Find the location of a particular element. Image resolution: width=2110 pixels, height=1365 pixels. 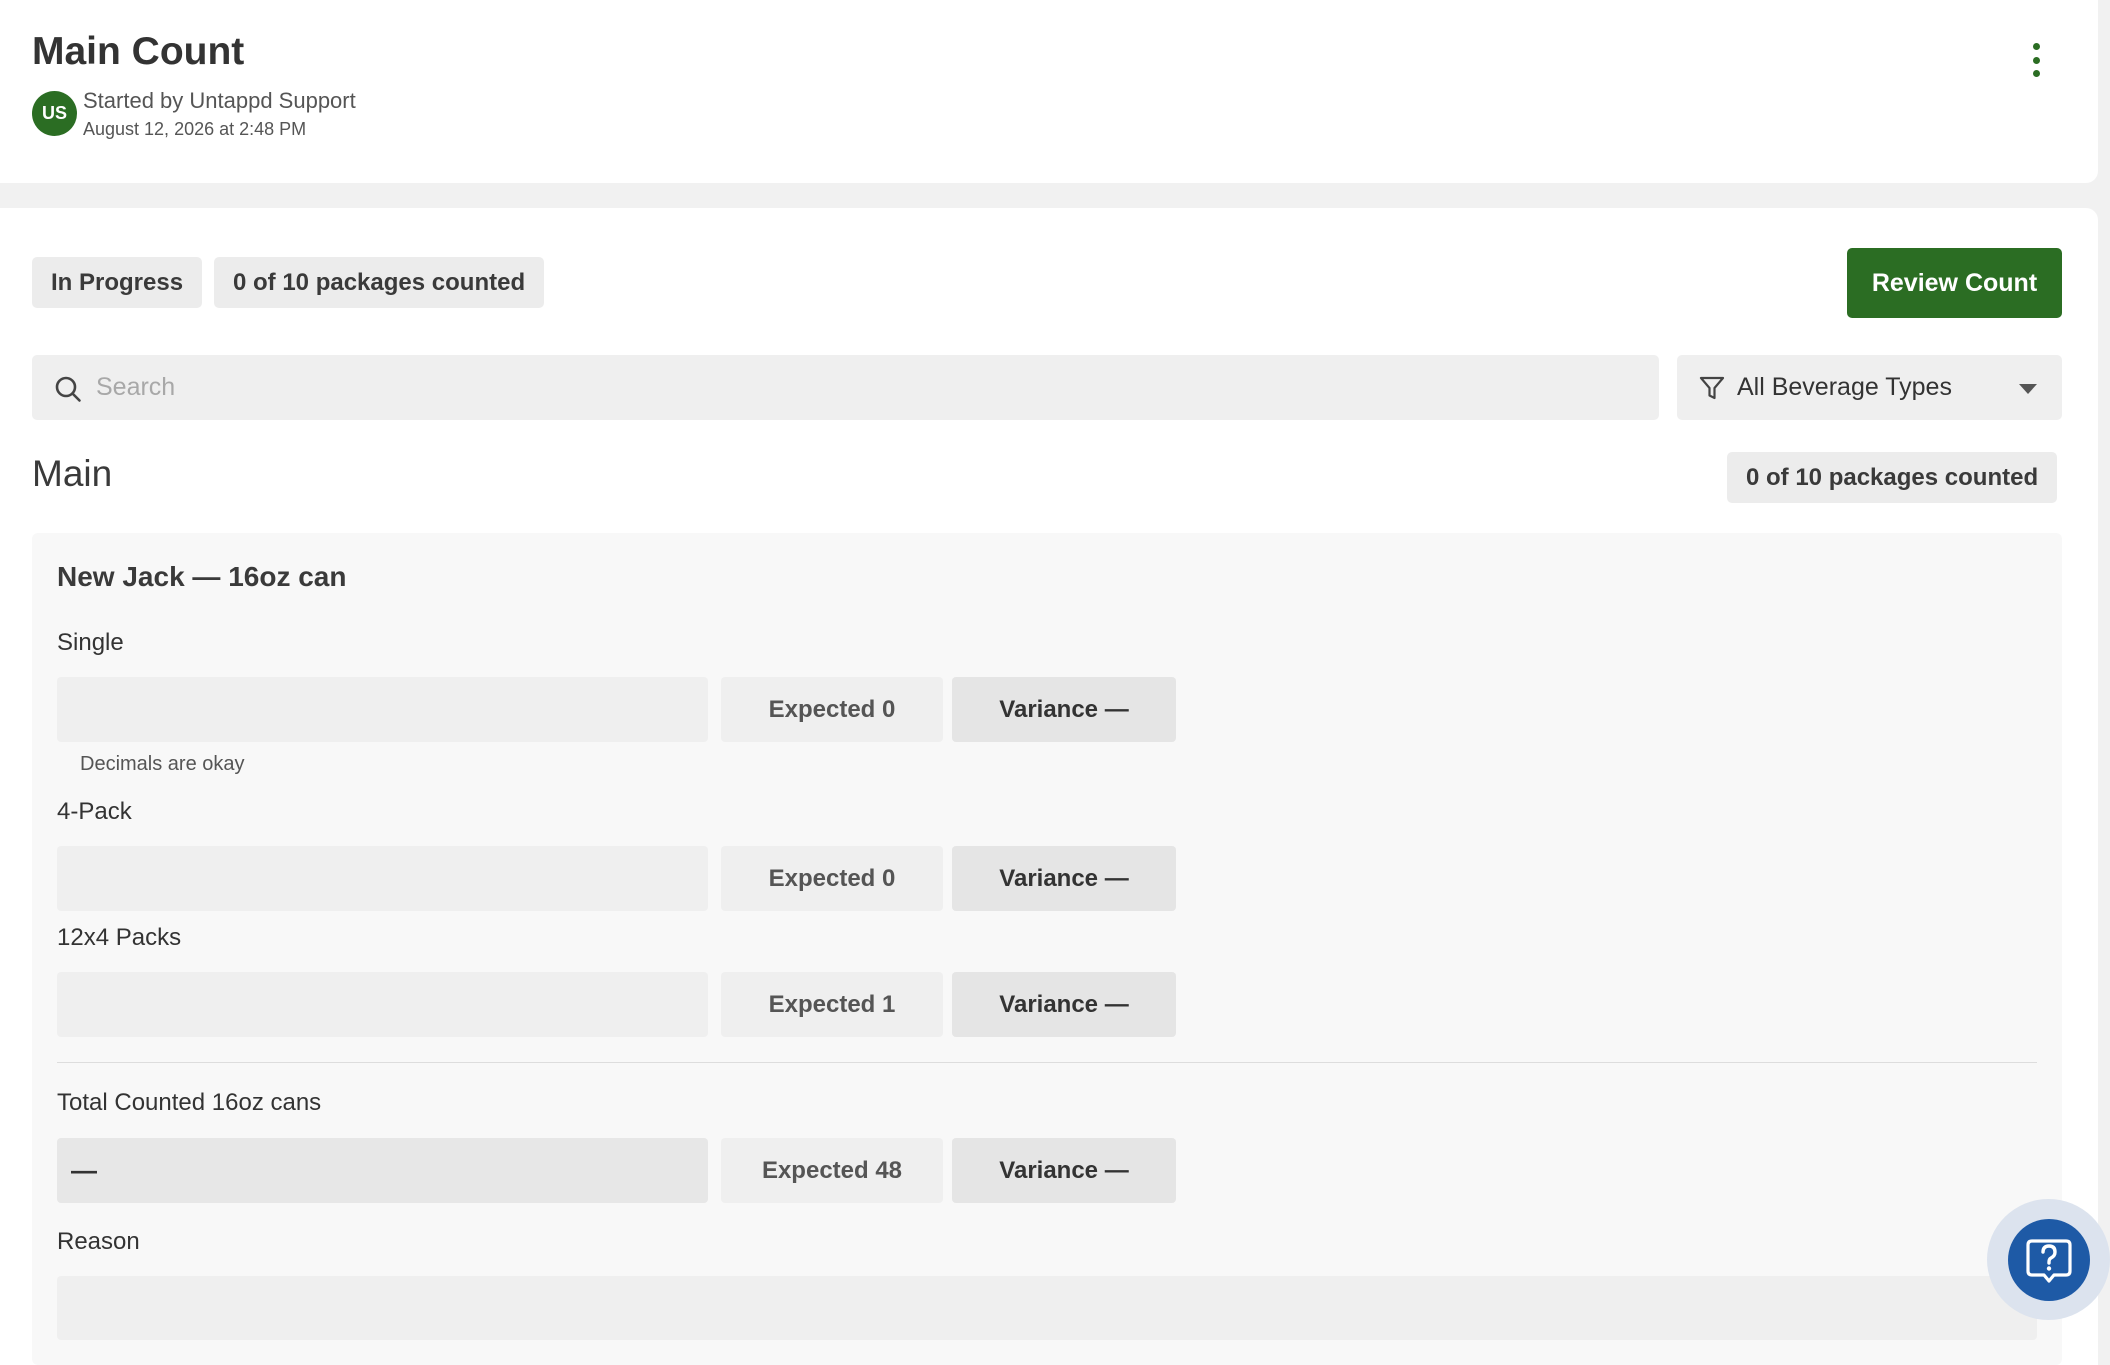

reason-label: Reason is located at coordinates (98, 1241).